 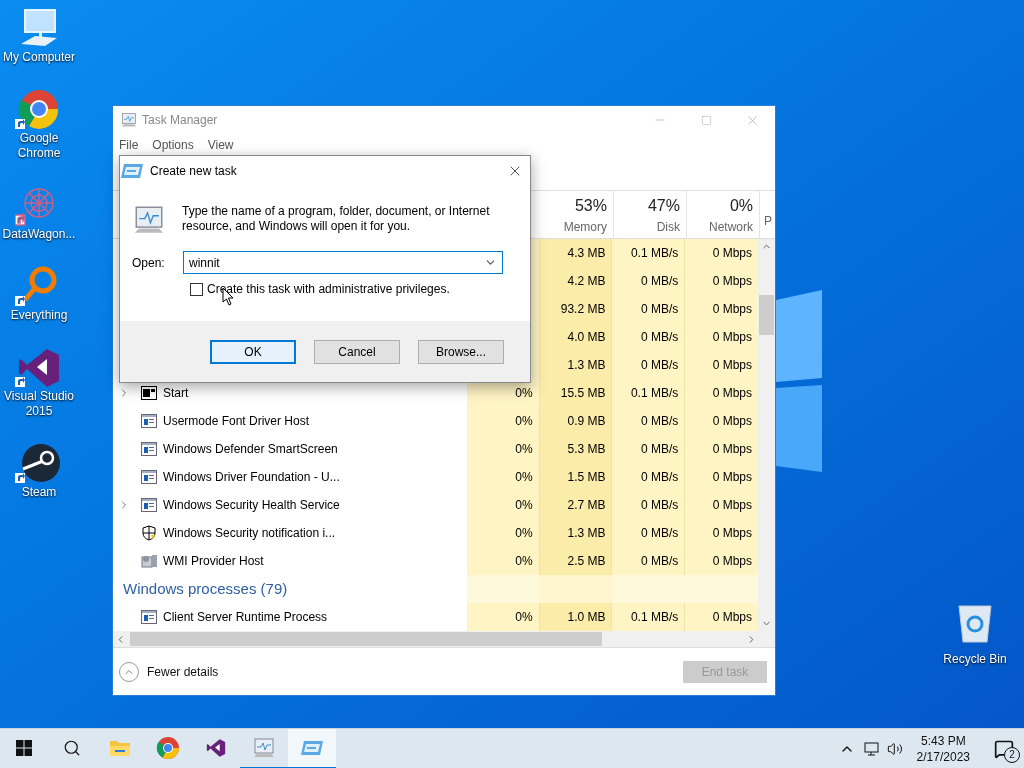 What do you see at coordinates (894, 748) in the screenshot?
I see `volume-icon` at bounding box center [894, 748].